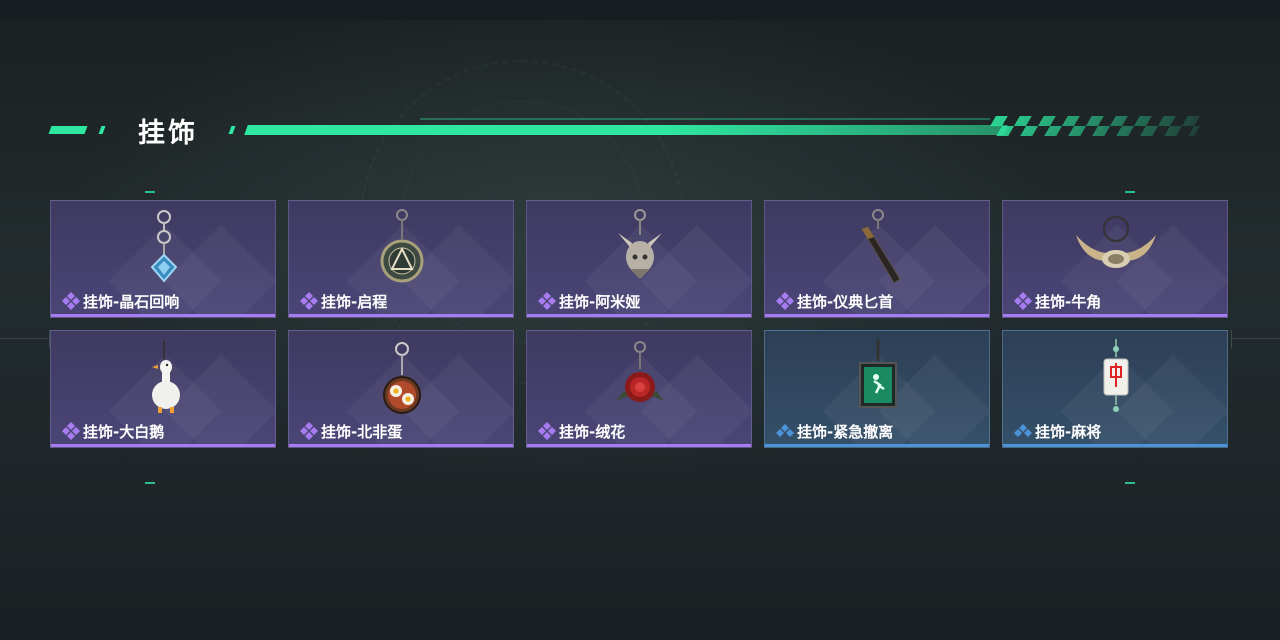  What do you see at coordinates (640, 244) in the screenshot?
I see `figure-pendant-icon` at bounding box center [640, 244].